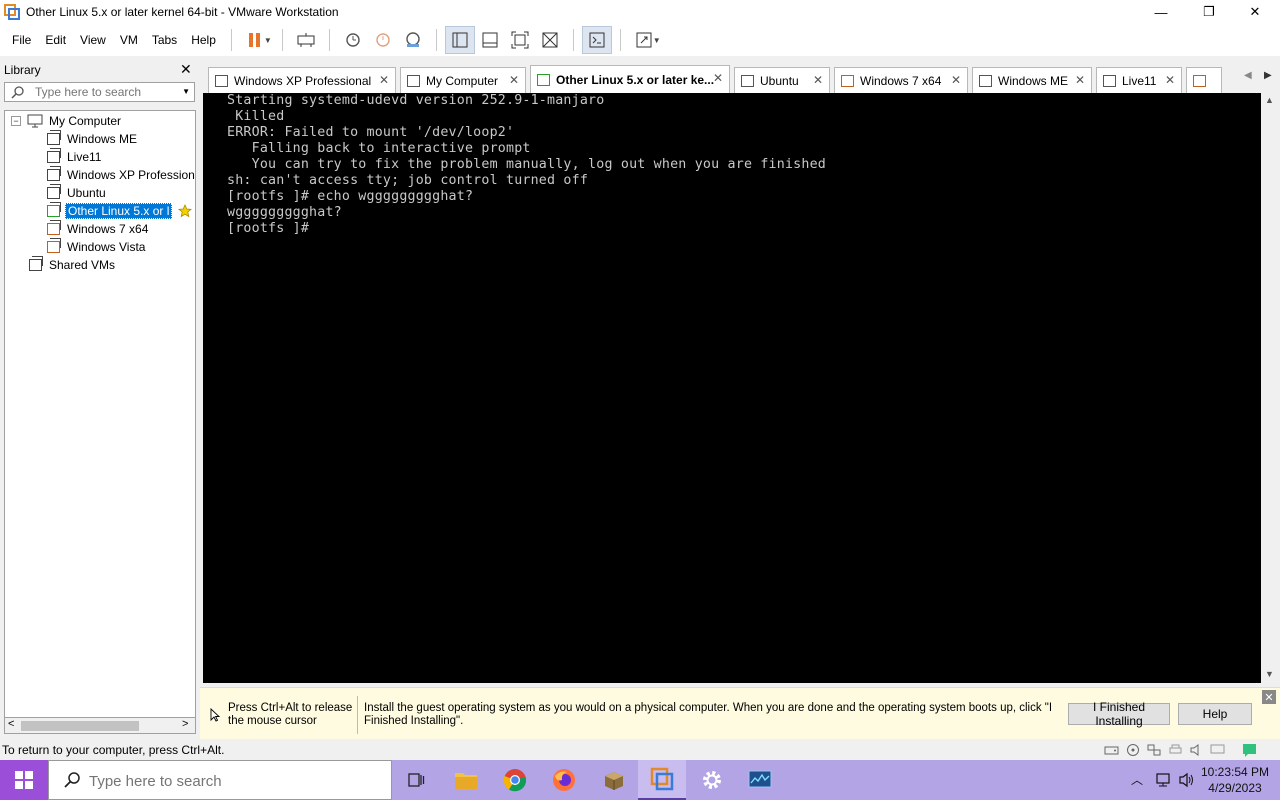 This screenshot has height=800, width=1280. I want to click on tab-ubuntu: Ubuntu ✕, so click(782, 80).